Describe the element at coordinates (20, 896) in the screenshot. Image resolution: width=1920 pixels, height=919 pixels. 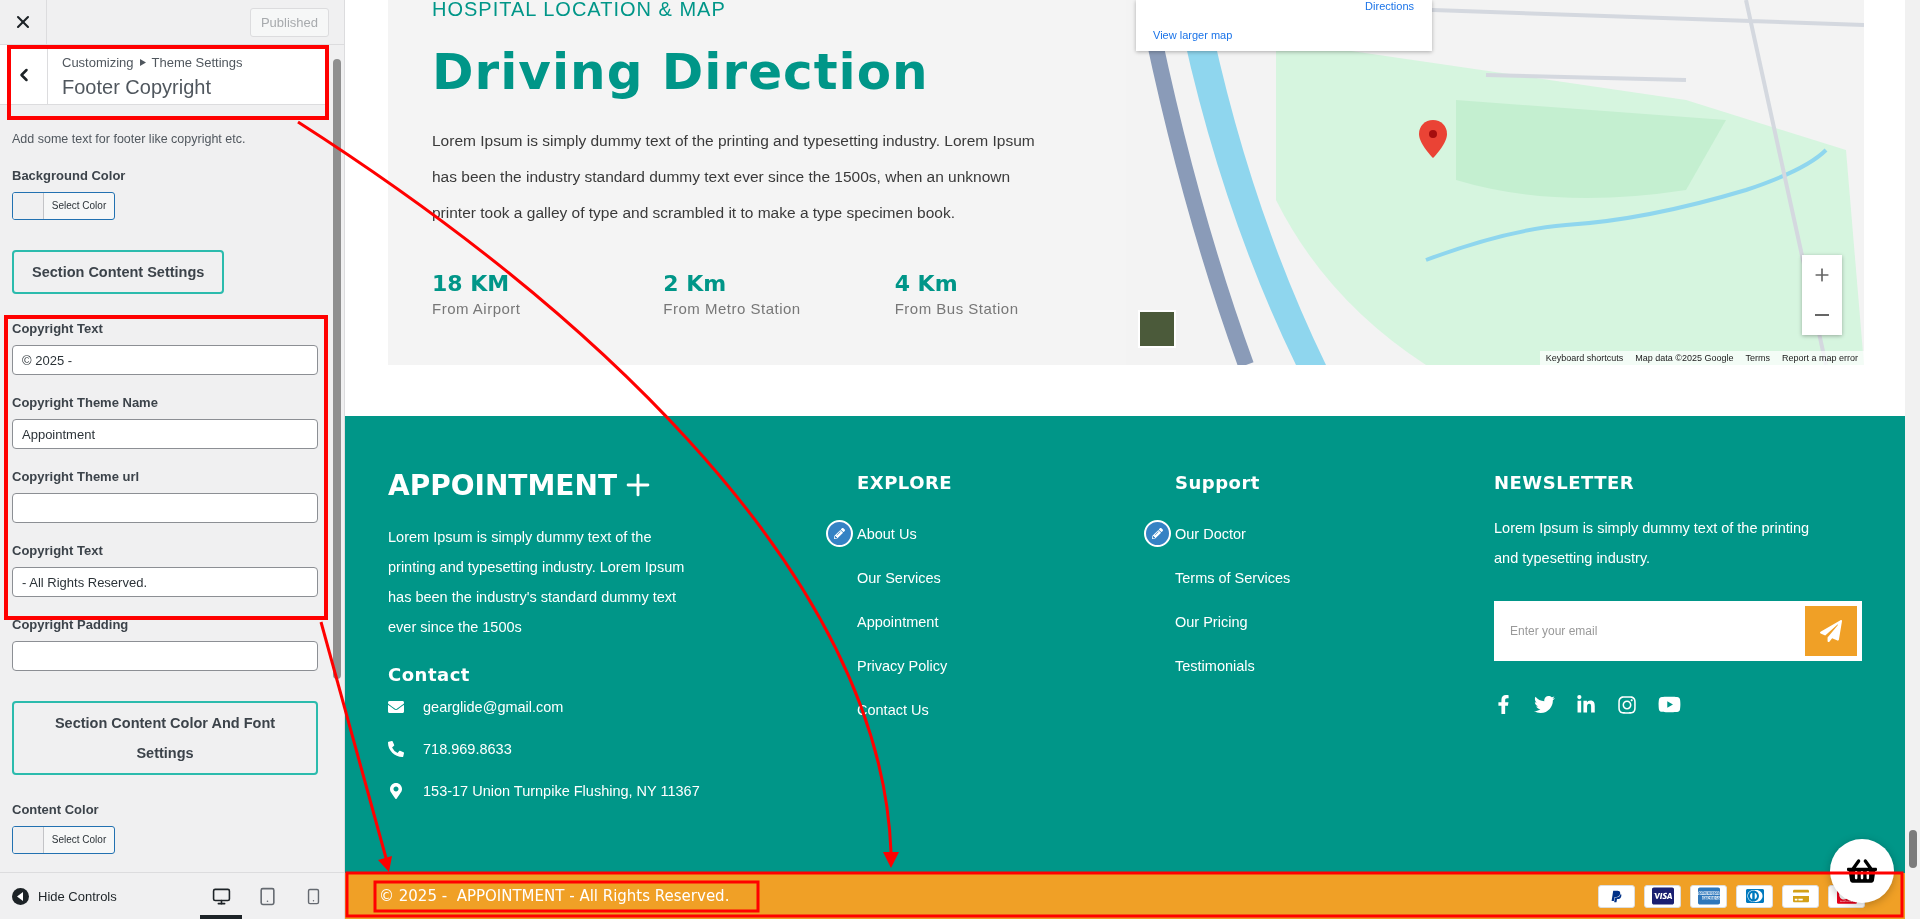
I see `circle-arrow-left-icon` at that location.